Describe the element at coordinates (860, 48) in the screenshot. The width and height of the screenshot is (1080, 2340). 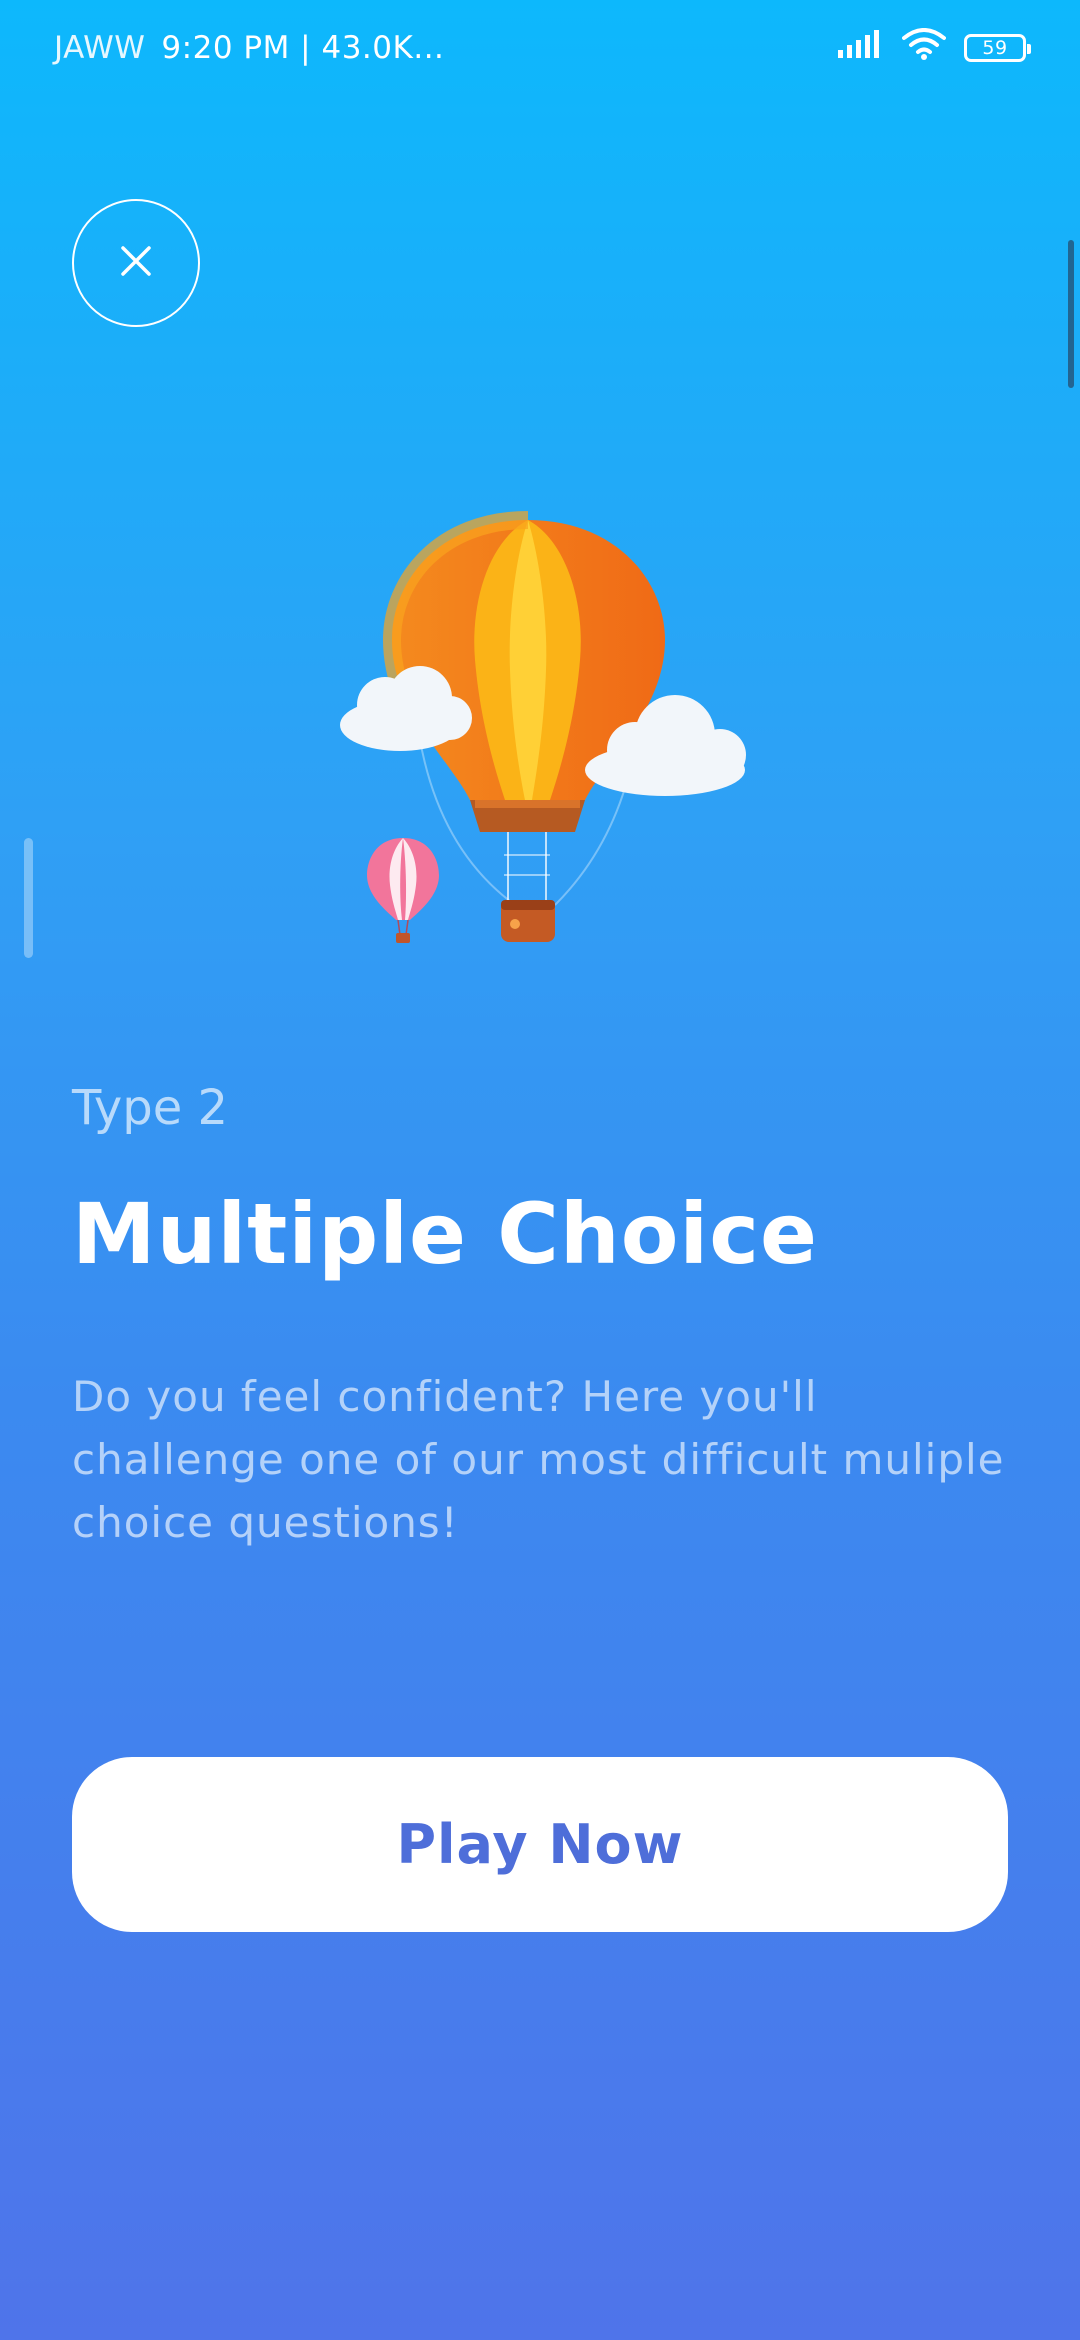
I see `signal-icon` at that location.